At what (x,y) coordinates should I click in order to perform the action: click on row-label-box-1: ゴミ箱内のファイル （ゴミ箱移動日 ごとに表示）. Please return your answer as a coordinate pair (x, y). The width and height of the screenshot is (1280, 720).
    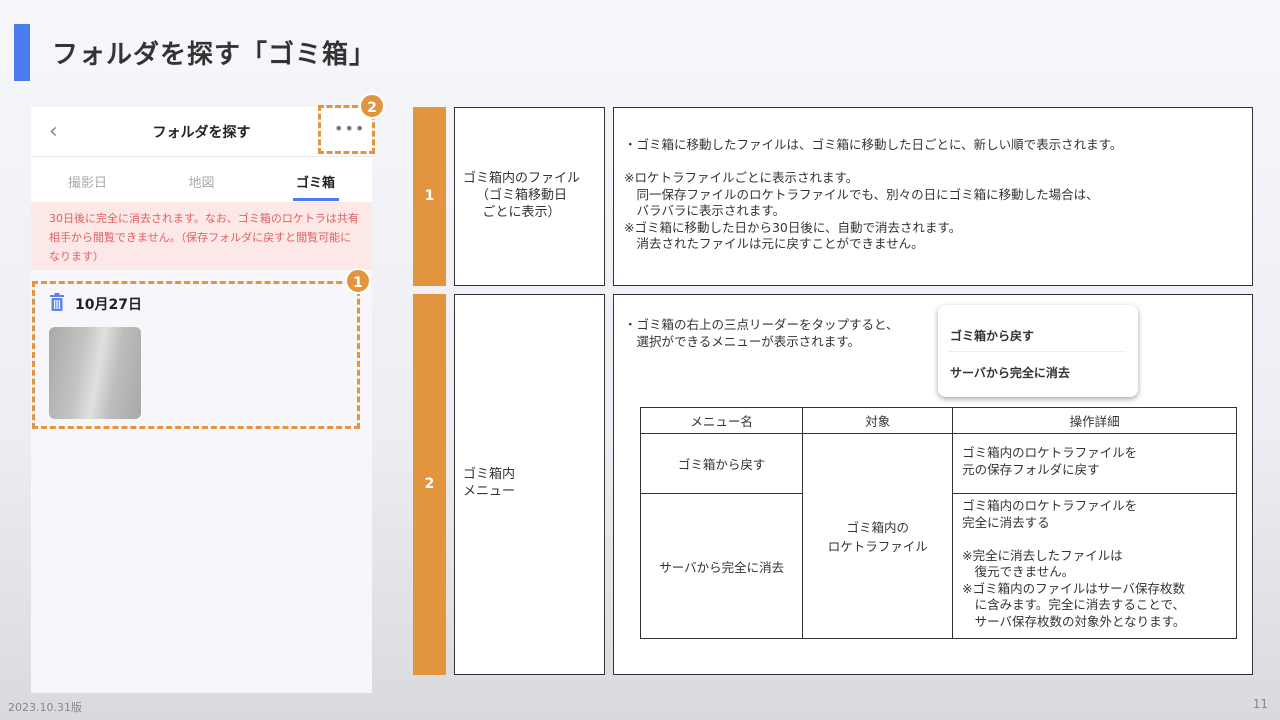
    Looking at the image, I should click on (529, 196).